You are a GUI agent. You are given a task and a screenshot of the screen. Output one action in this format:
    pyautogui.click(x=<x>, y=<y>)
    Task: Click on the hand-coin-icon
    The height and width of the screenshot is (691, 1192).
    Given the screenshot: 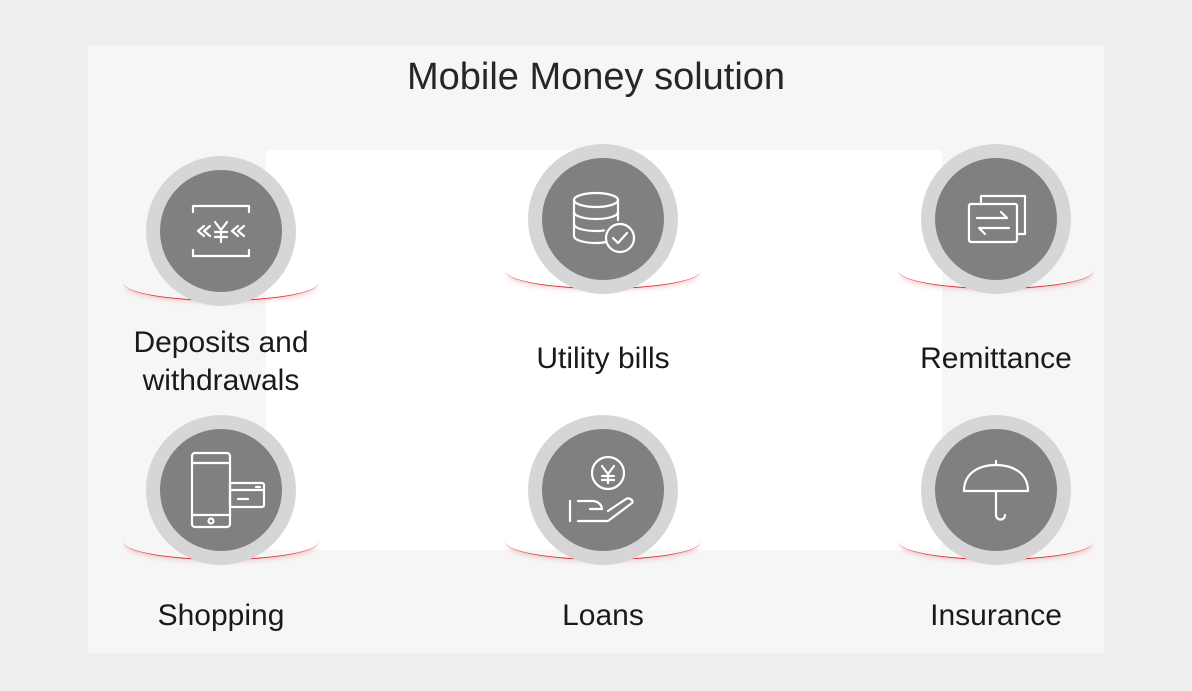 What is the action you would take?
    pyautogui.click(x=601, y=489)
    